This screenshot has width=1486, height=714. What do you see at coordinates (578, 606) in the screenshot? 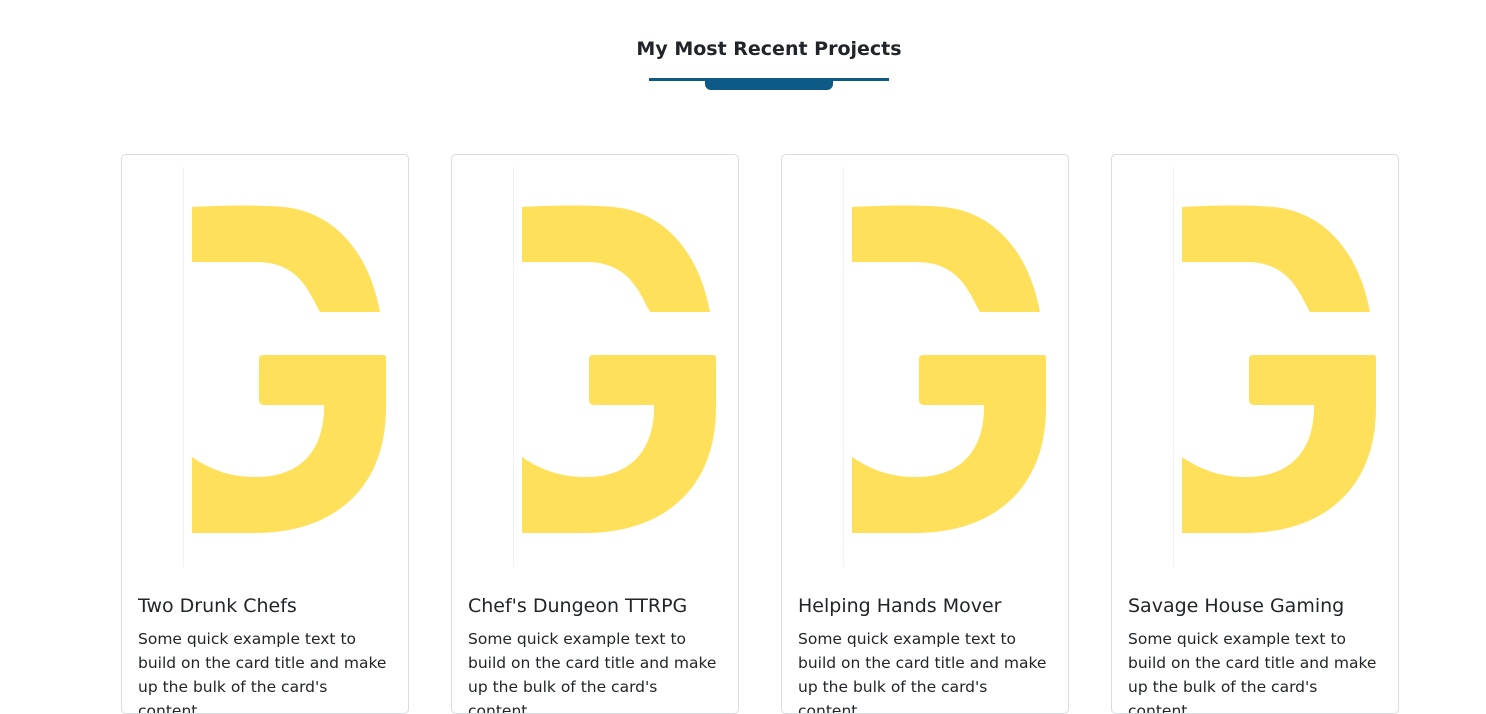
I see `card-title: Chef's Dungeon TTRPG` at bounding box center [578, 606].